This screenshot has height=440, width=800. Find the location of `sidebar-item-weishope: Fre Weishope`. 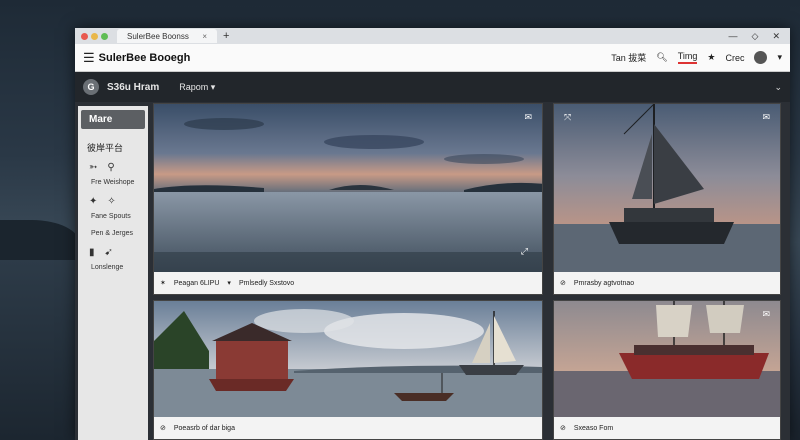

sidebar-item-weishope: Fre Weishope is located at coordinates (113, 182).